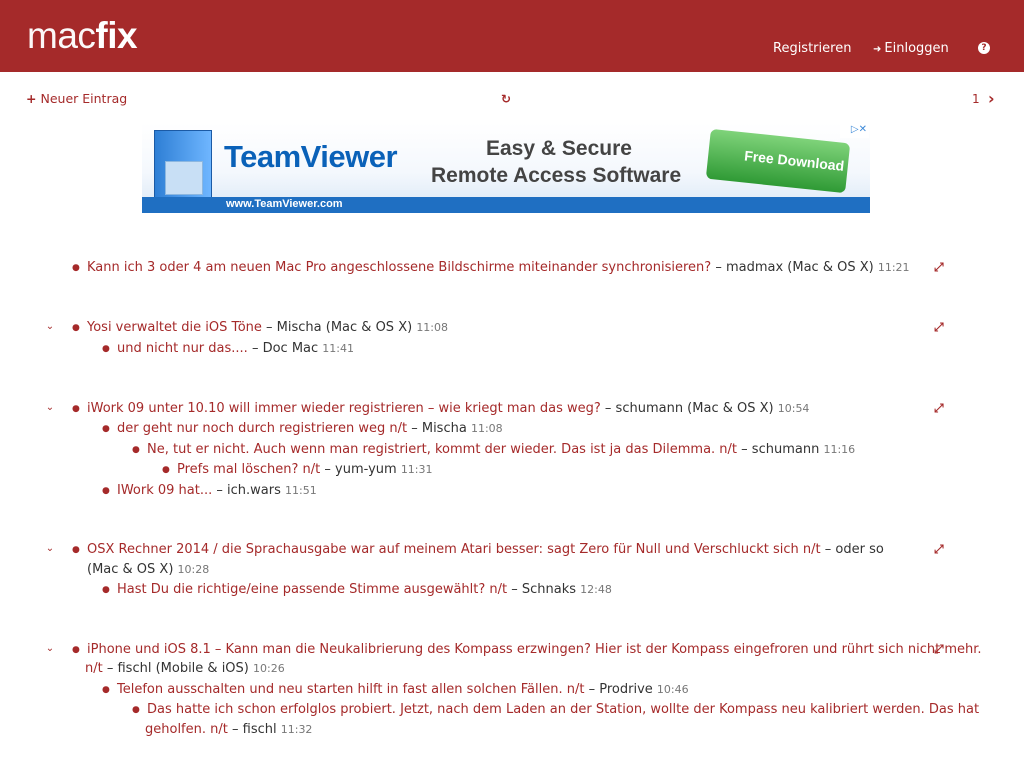 Image resolution: width=1024 pixels, height=768 pixels. Describe the element at coordinates (116, 35) in the screenshot. I see `logo-bold-text: fix` at that location.